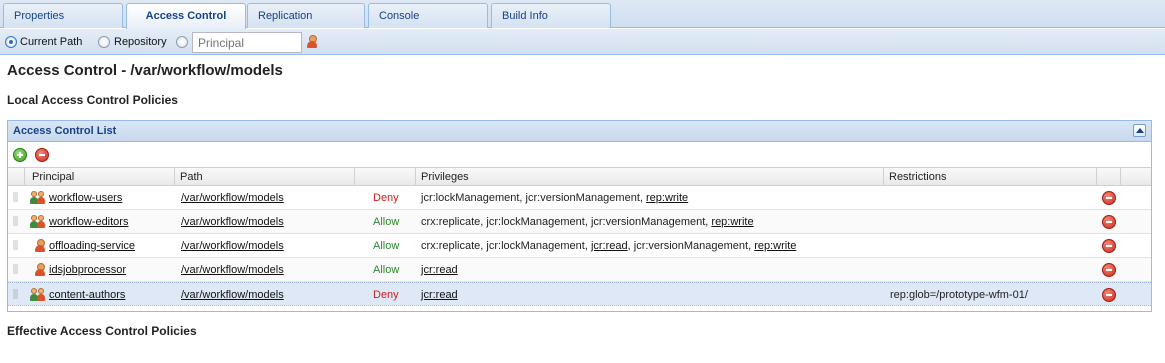 This screenshot has height=363, width=1165. What do you see at coordinates (265, 177) in the screenshot?
I see `column-header-path: Path` at bounding box center [265, 177].